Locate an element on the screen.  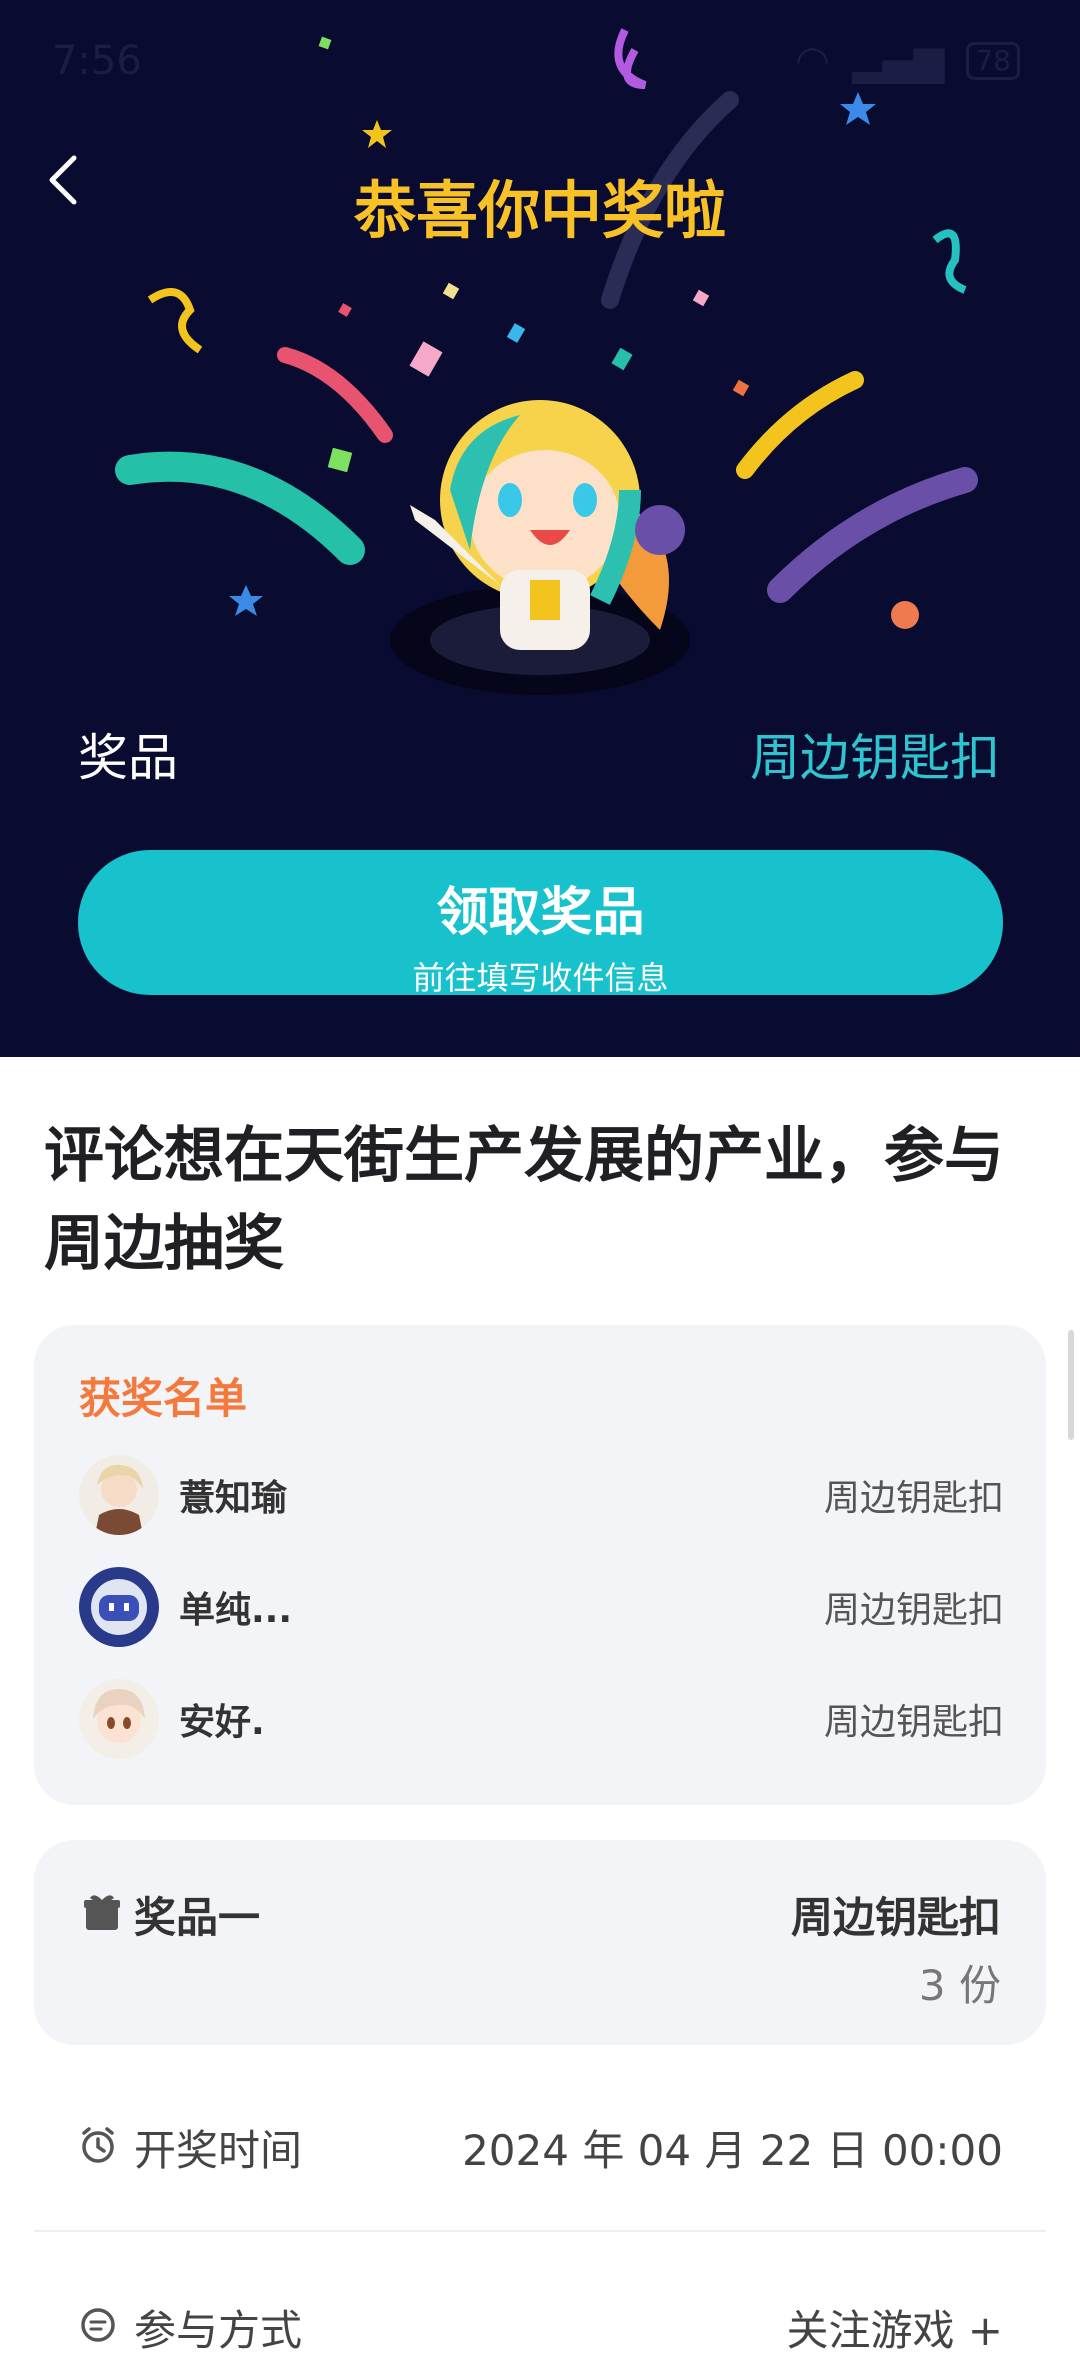
participation-label: 参与方式 is located at coordinates (218, 2330).